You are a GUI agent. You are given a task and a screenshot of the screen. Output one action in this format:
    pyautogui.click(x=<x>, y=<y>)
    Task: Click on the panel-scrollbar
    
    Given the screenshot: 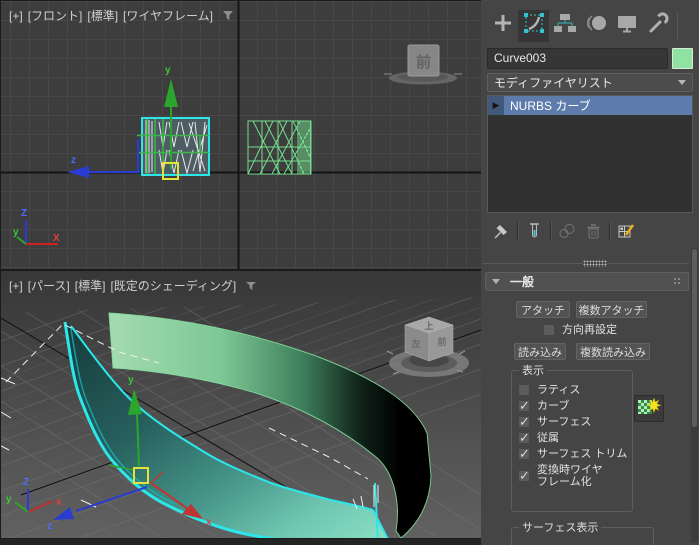 What is the action you would take?
    pyautogui.click(x=694, y=395)
    